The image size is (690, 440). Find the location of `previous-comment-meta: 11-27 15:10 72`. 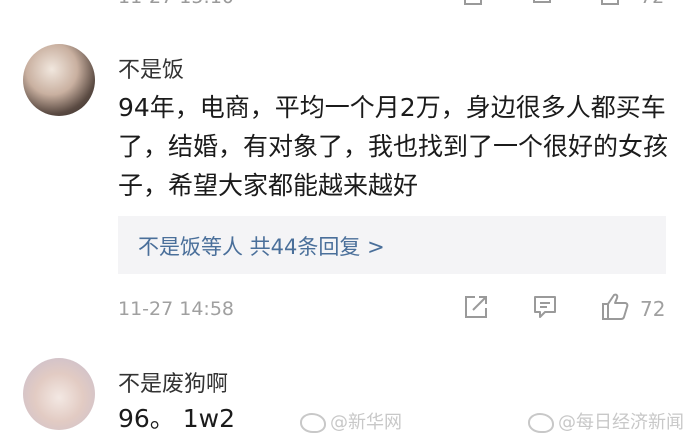

previous-comment-meta: 11-27 15:10 72 is located at coordinates (345, 5).